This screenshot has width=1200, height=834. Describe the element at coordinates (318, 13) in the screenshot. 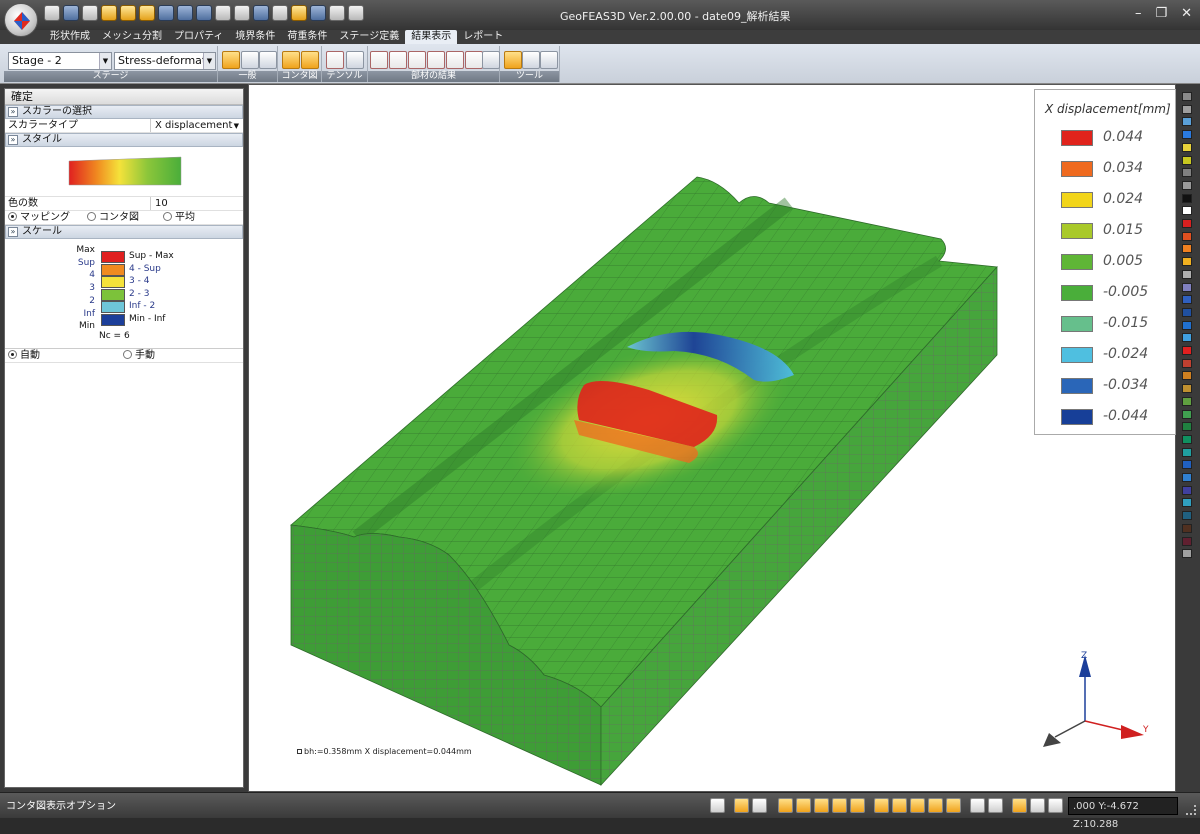

I see `undo-view-icon` at that location.